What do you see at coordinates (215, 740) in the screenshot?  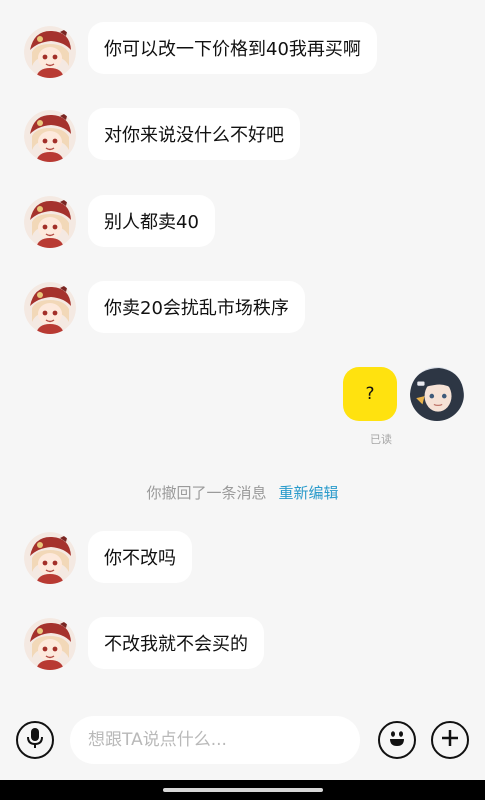 I see `message-input` at bounding box center [215, 740].